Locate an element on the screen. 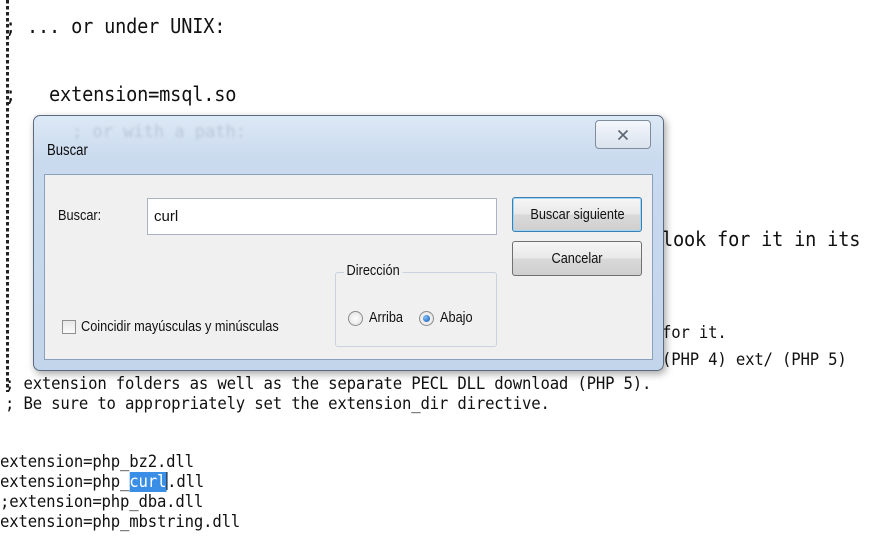  editor-line-match: extension=php_curl.dll is located at coordinates (102, 482).